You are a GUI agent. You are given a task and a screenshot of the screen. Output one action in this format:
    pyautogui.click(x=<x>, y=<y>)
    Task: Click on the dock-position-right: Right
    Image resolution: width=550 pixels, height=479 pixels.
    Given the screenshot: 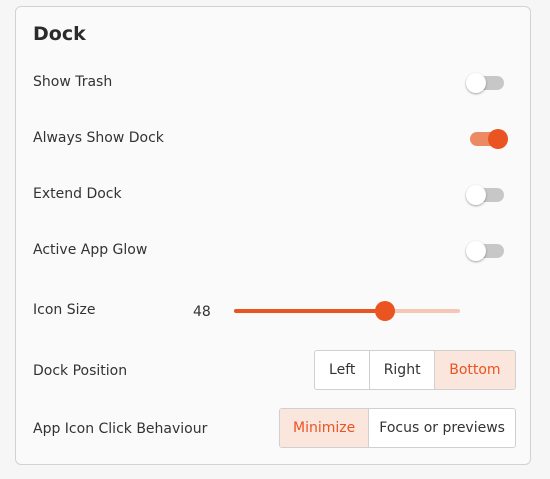 What is the action you would take?
    pyautogui.click(x=402, y=370)
    